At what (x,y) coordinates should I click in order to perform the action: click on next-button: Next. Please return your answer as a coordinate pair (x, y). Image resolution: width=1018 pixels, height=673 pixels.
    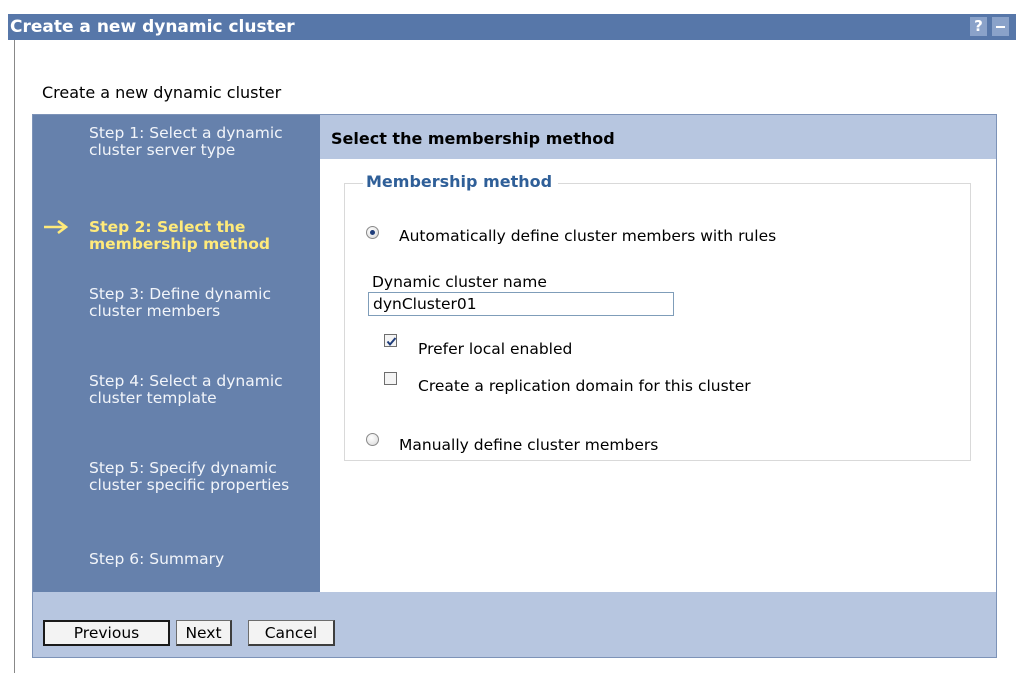
    Looking at the image, I should click on (204, 633).